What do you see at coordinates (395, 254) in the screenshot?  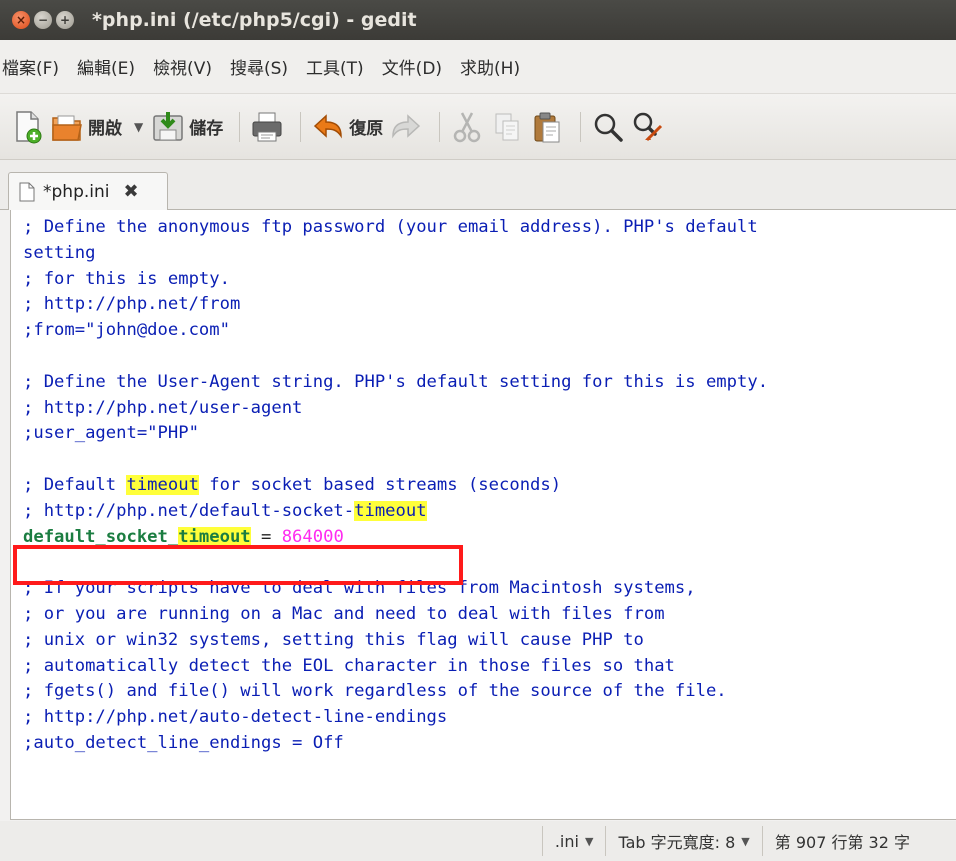 I see `code-line: setting` at bounding box center [395, 254].